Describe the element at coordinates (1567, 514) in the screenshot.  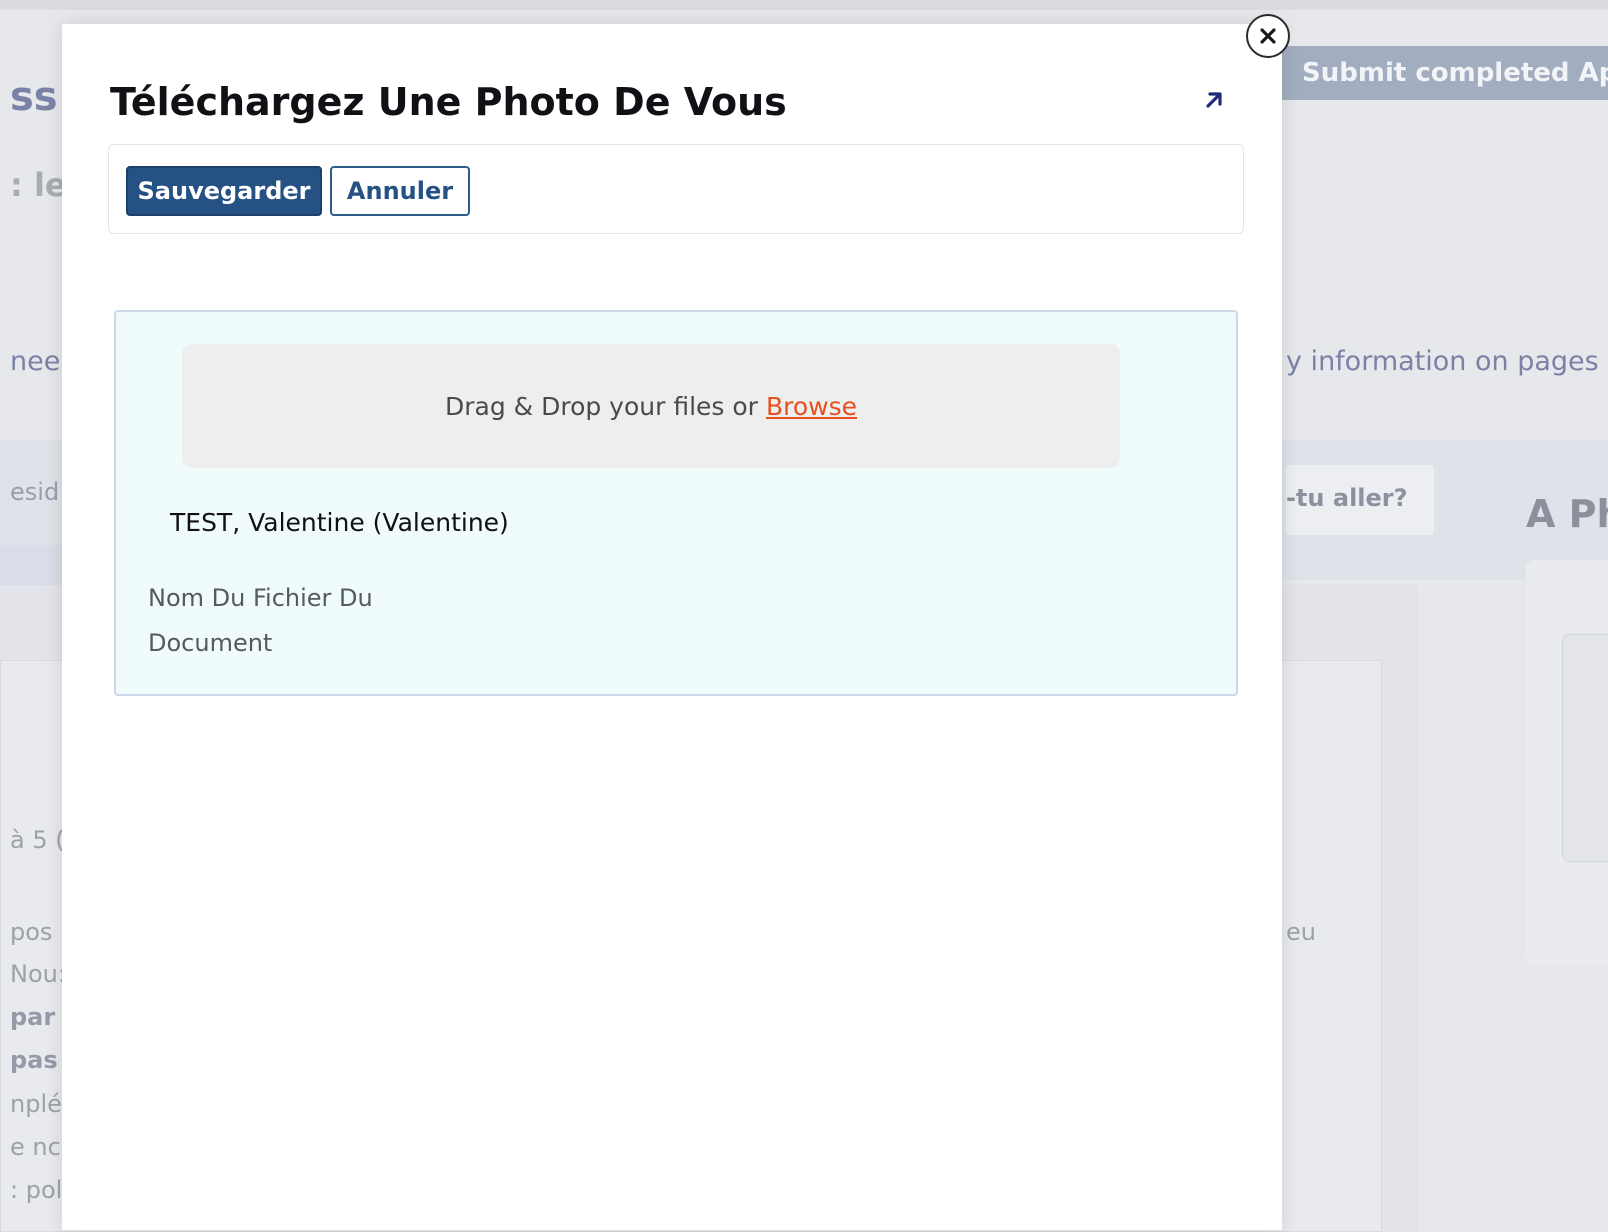
I see `background-photo-heading: A Ph` at that location.